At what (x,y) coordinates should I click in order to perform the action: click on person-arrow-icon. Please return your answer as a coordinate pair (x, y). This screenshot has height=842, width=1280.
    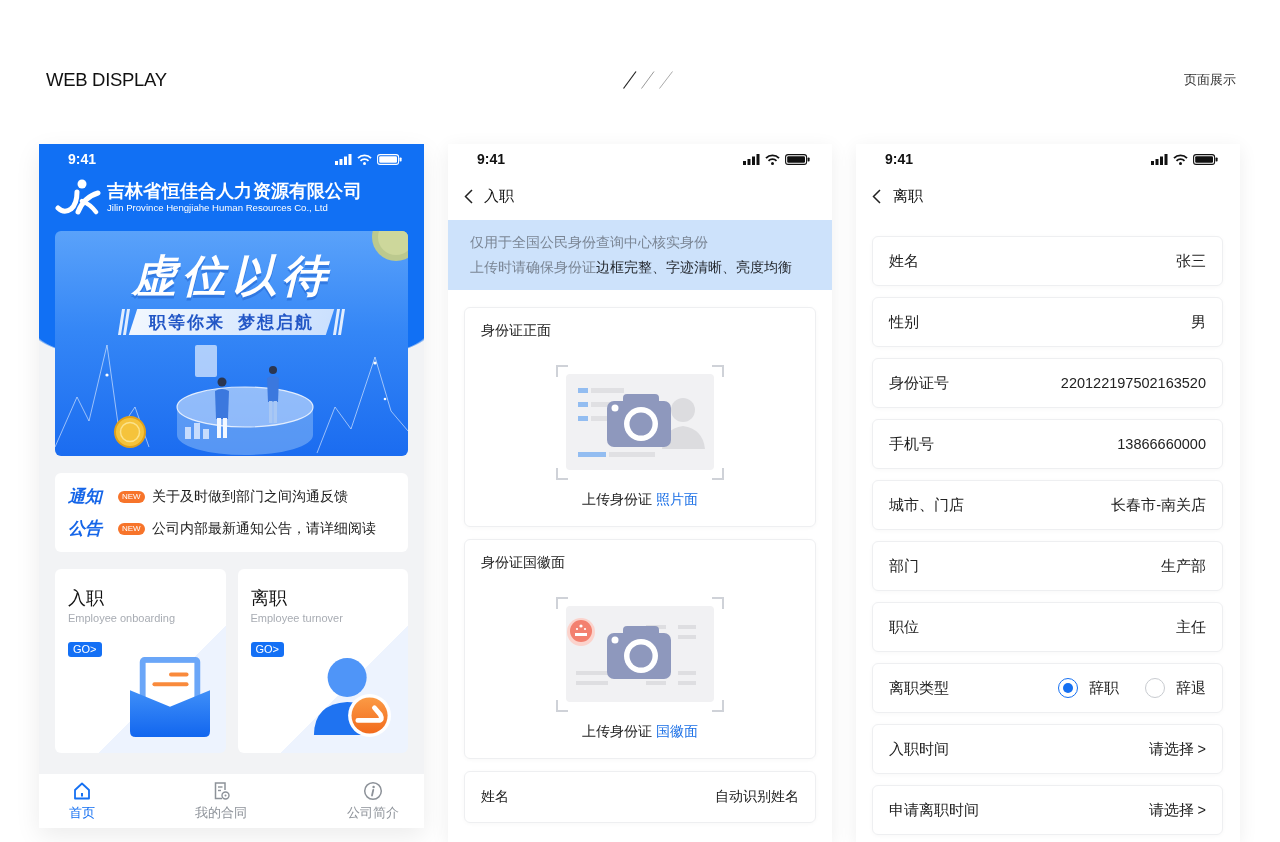
    Looking at the image, I should click on (352, 697).